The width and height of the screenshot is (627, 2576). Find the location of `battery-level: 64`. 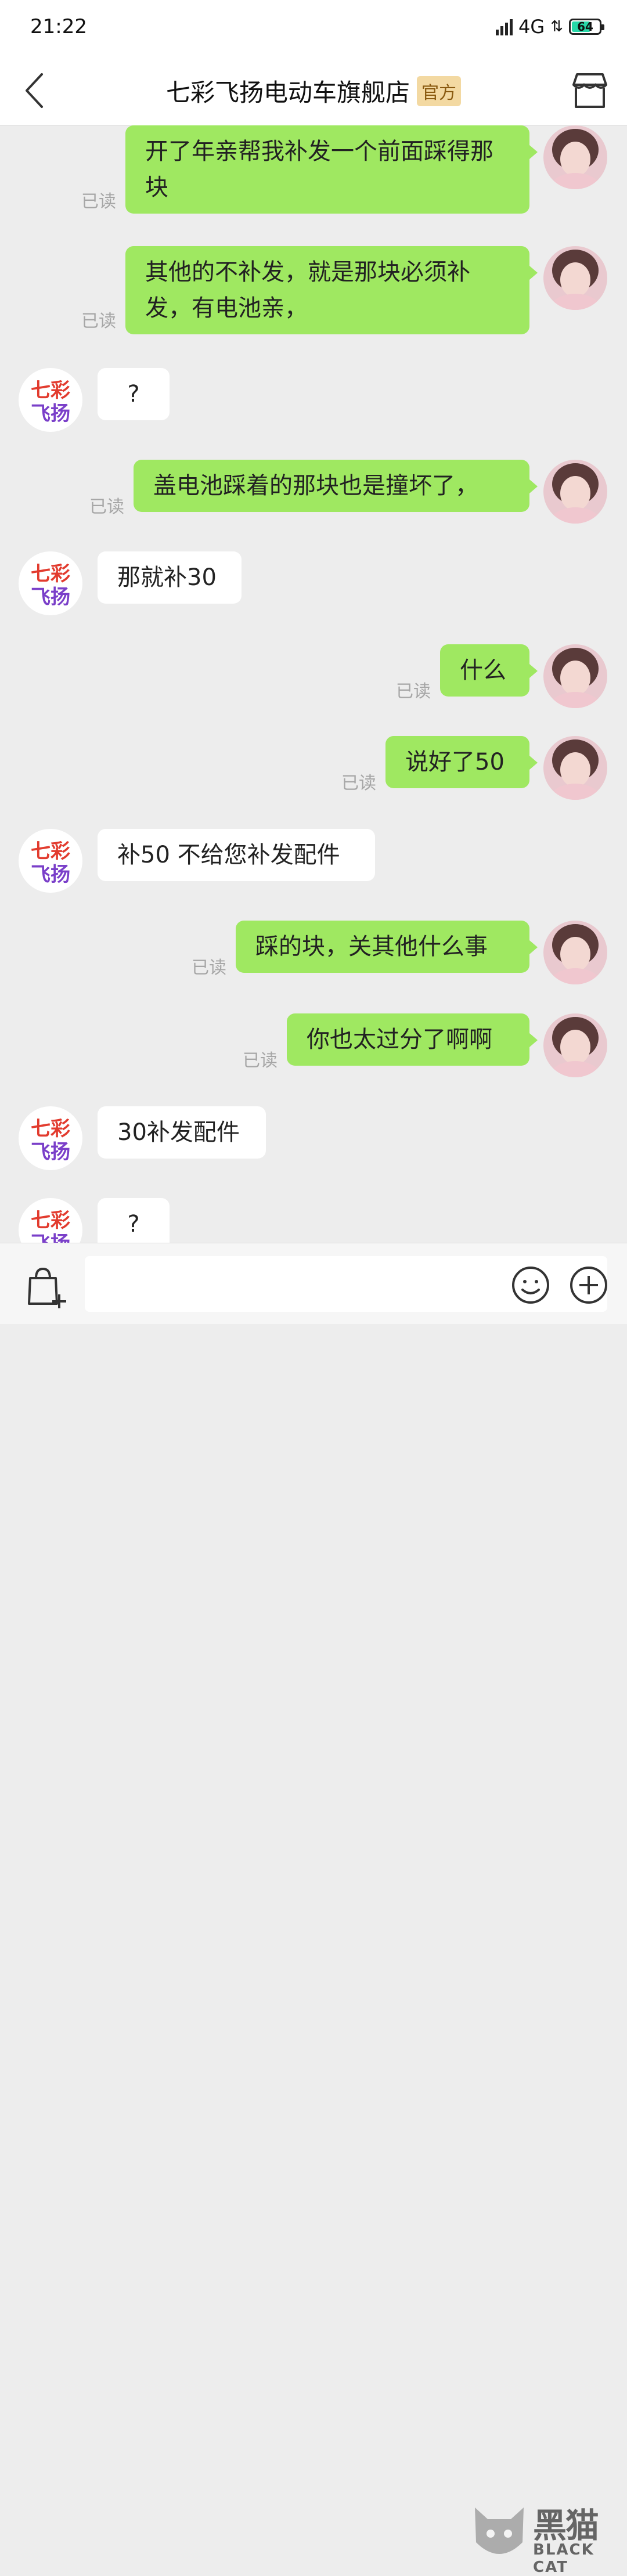

battery-level: 64 is located at coordinates (585, 27).